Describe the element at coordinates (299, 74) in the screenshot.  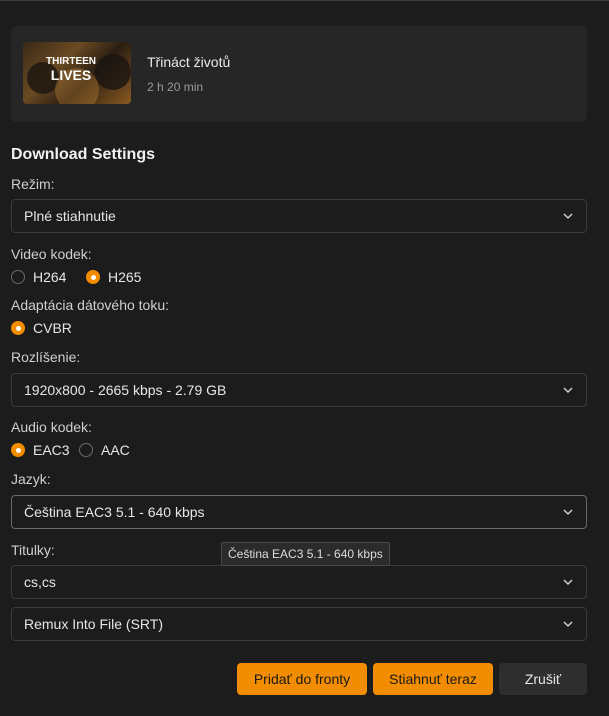
I see `movie-card: THIRTEEN LIVES Třináct životů 2 h 20 min` at that location.